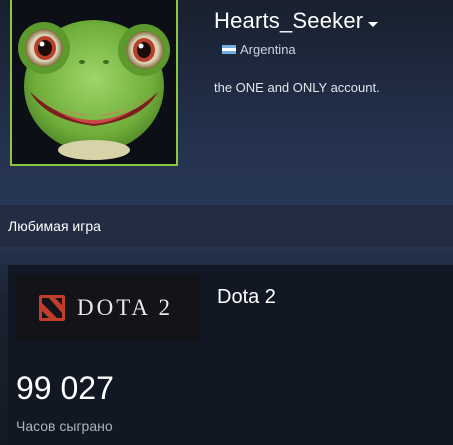 This screenshot has width=453, height=445. What do you see at coordinates (54, 226) in the screenshot?
I see `section-title: Любимая игра` at bounding box center [54, 226].